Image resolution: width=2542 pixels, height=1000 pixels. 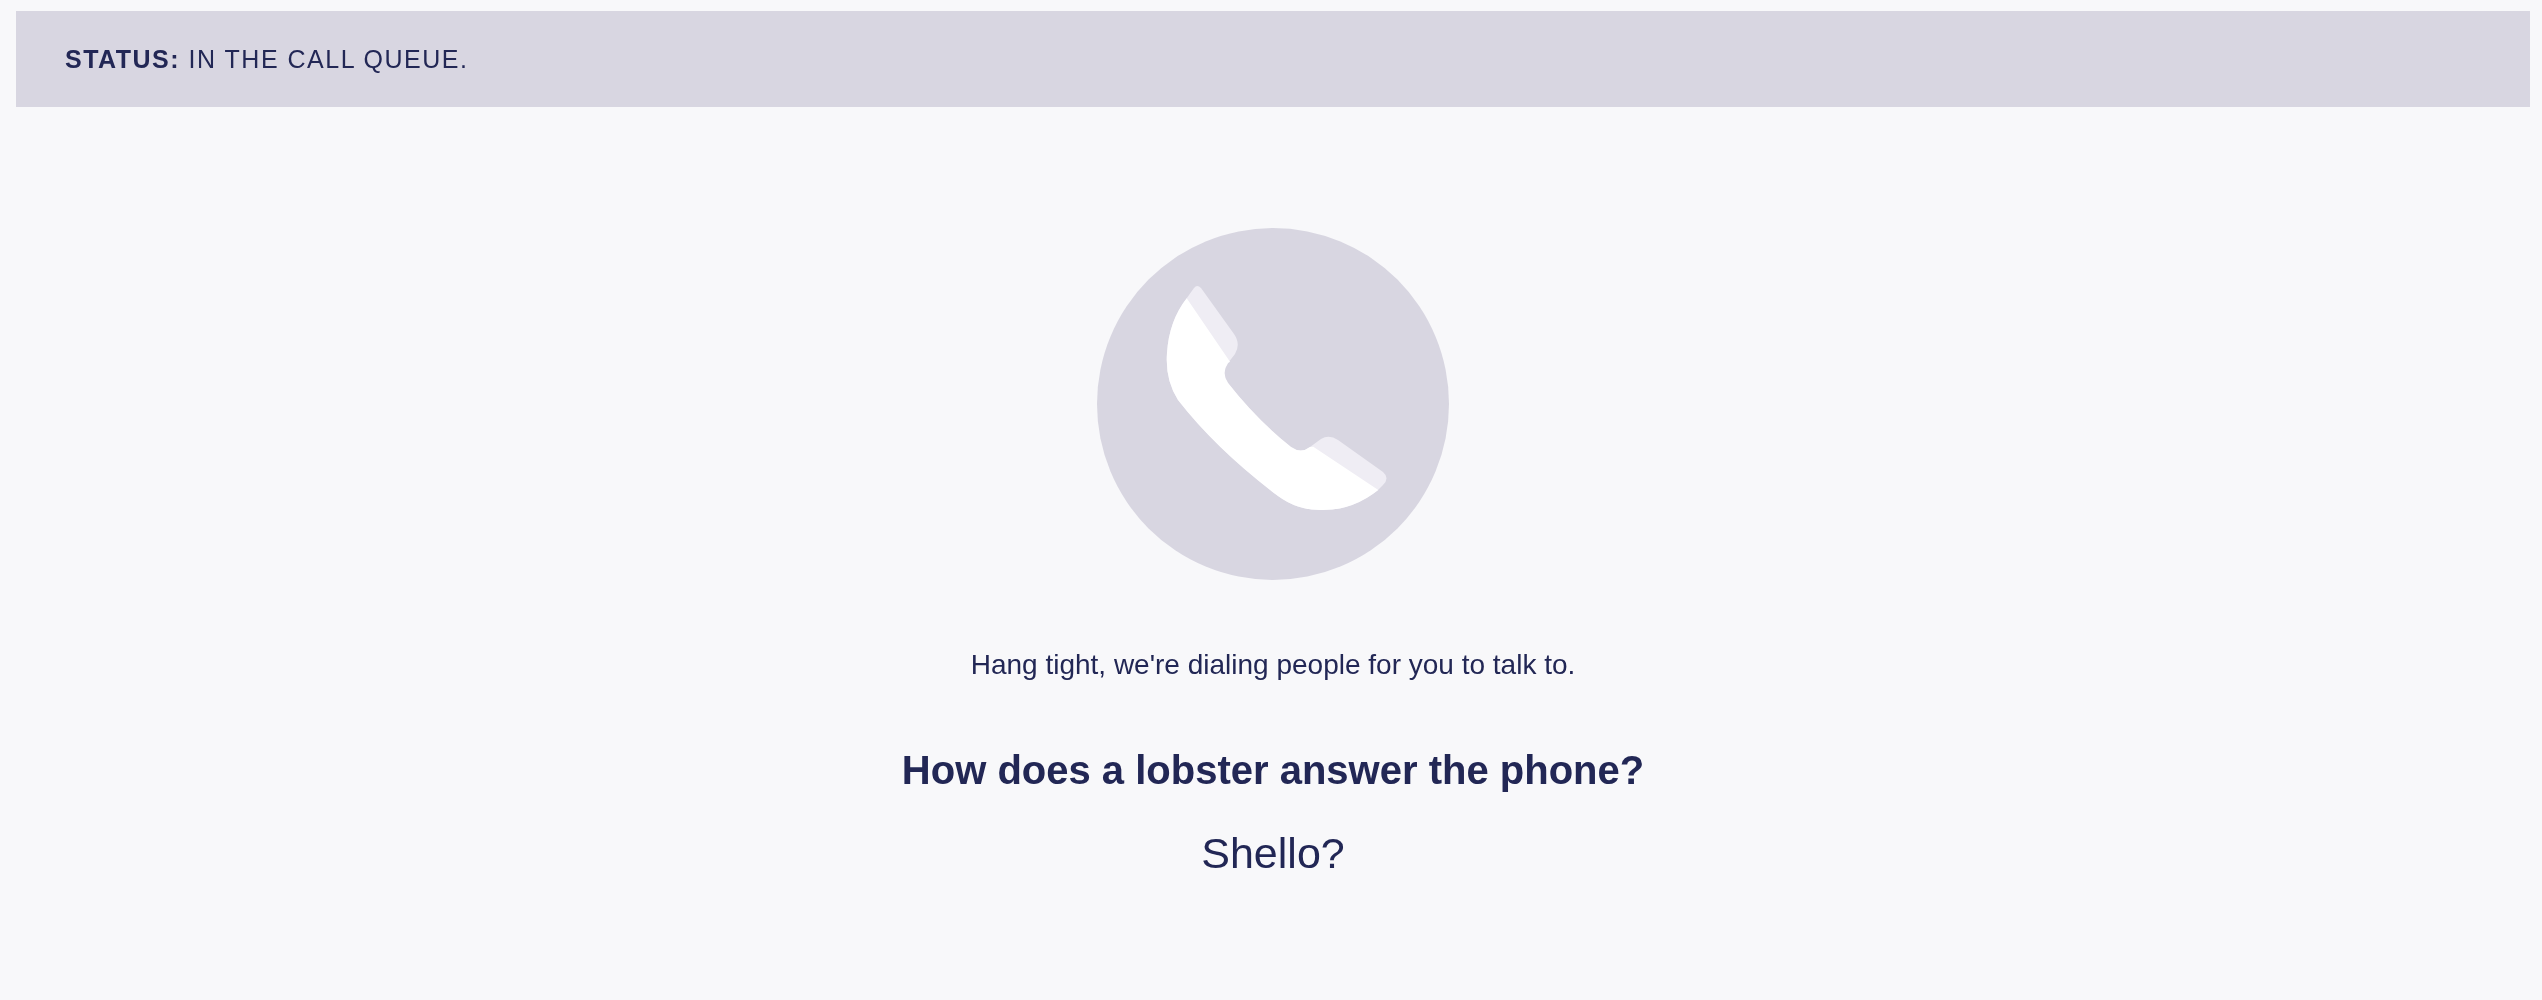 What do you see at coordinates (267, 59) in the screenshot?
I see `status-text: STATUS: IN THE CALL QUEUE.` at bounding box center [267, 59].